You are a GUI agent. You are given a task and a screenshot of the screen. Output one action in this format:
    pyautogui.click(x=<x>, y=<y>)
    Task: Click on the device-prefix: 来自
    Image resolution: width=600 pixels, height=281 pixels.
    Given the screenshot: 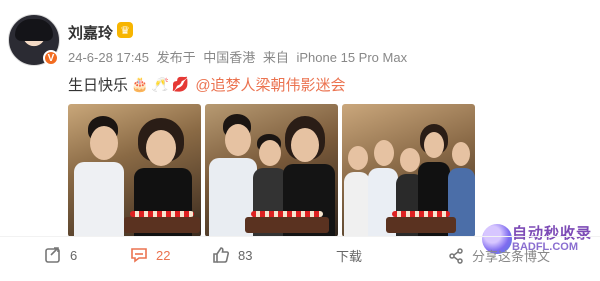 What is the action you would take?
    pyautogui.click(x=275, y=57)
    